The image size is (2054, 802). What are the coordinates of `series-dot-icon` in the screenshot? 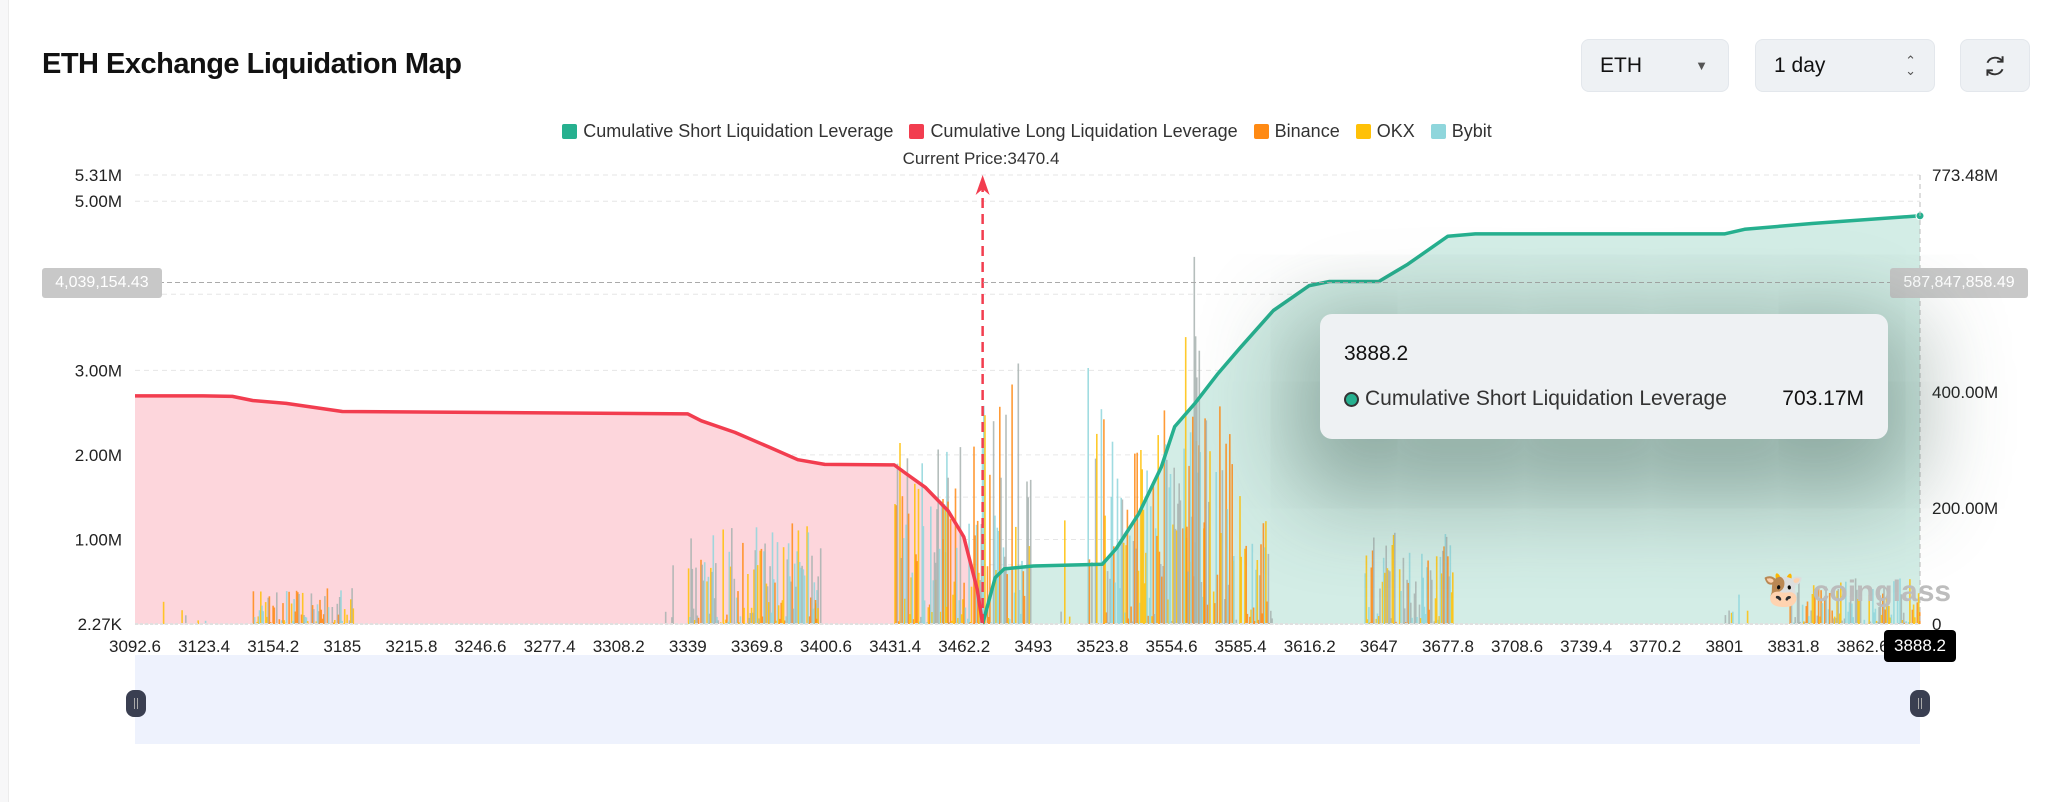 It's located at (1351, 399).